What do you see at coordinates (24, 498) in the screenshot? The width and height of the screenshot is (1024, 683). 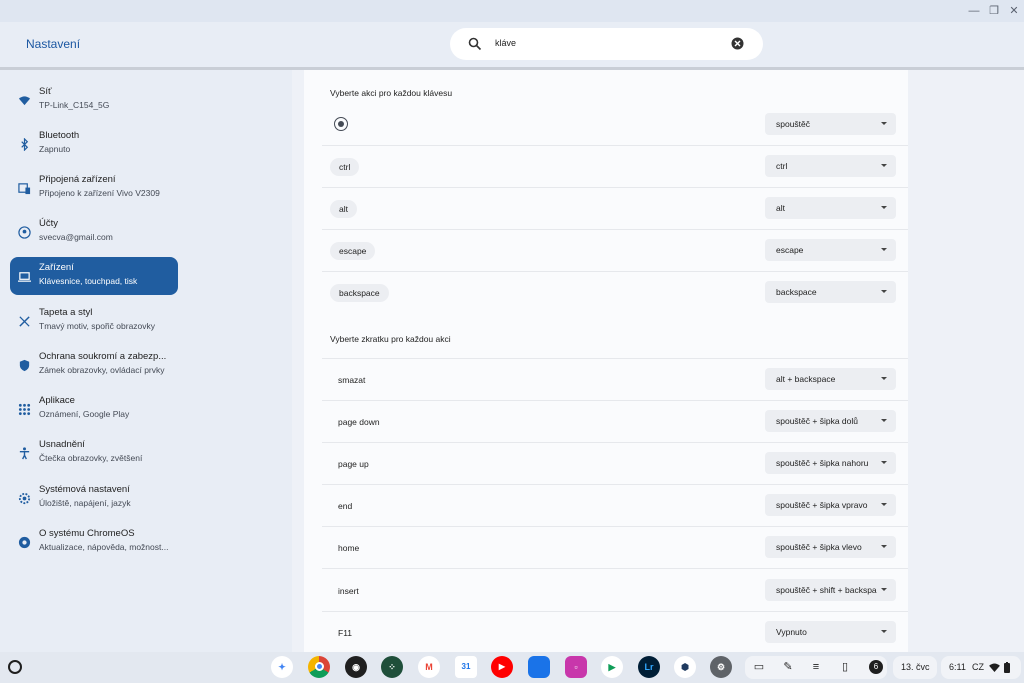 I see `gear-icon` at bounding box center [24, 498].